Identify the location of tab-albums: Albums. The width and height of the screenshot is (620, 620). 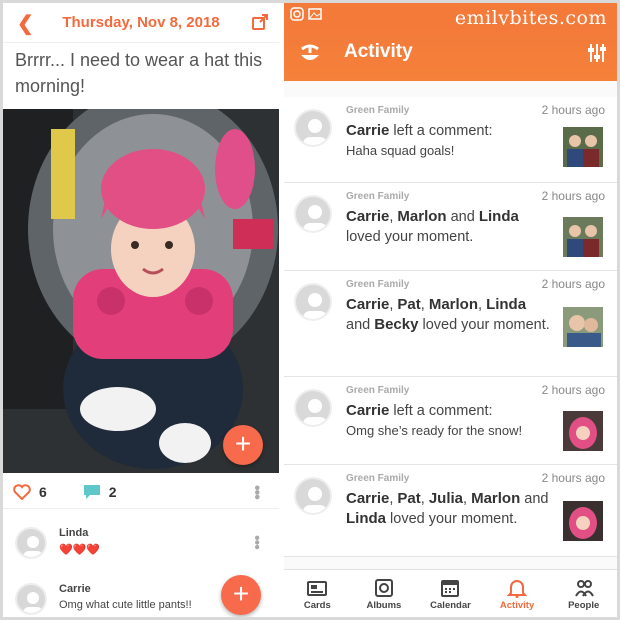
(384, 593).